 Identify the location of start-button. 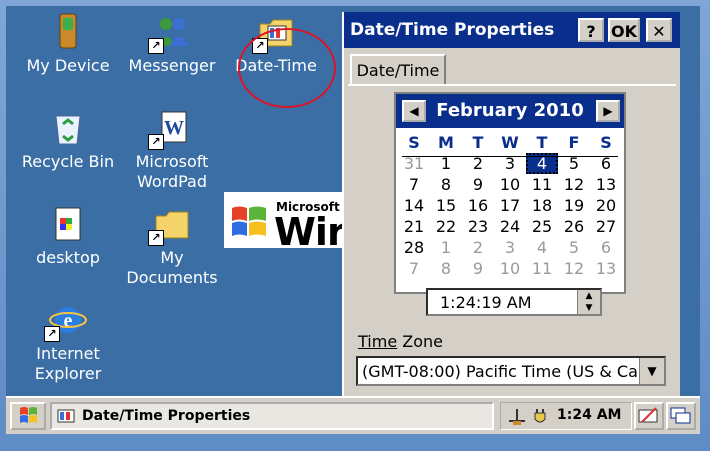
(28, 416).